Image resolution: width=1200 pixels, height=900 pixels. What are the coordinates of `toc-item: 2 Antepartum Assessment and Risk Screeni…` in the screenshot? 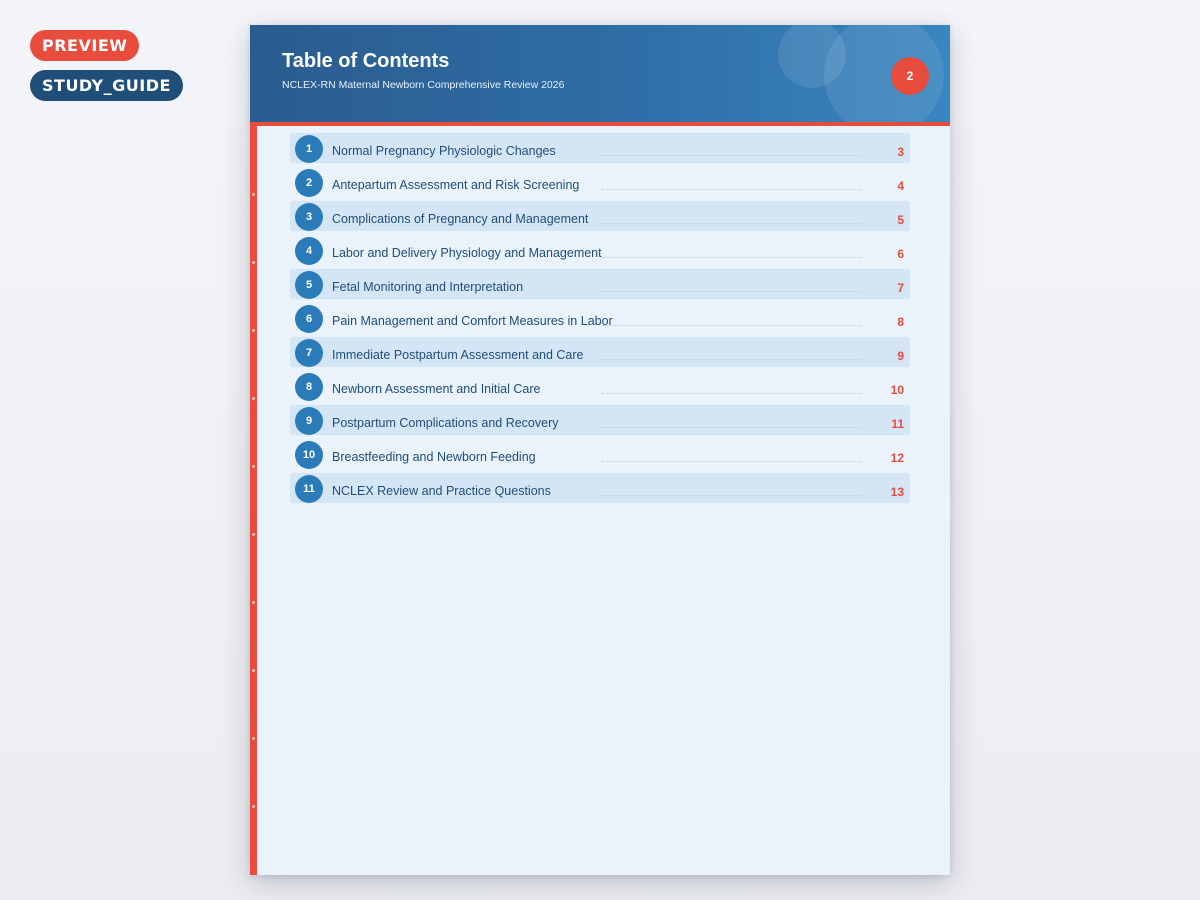 It's located at (600, 182).